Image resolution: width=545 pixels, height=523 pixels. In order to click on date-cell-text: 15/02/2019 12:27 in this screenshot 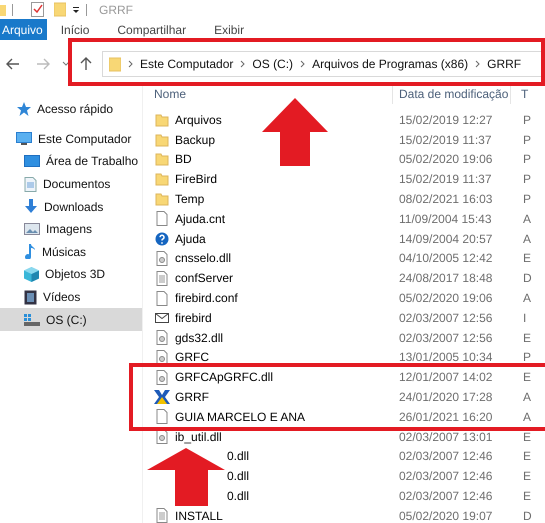, I will do `click(446, 119)`.